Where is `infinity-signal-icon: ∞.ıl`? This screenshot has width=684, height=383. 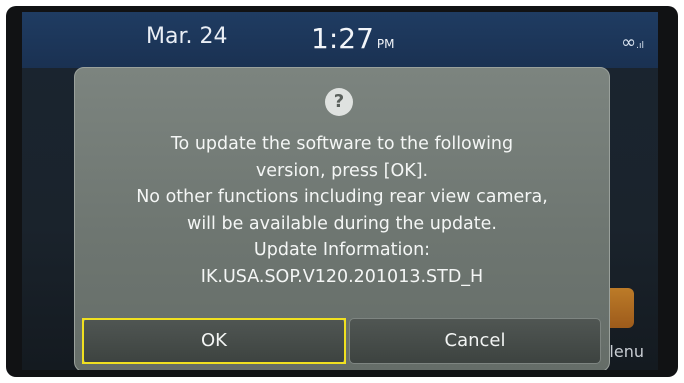 infinity-signal-icon: ∞.ıl is located at coordinates (632, 42).